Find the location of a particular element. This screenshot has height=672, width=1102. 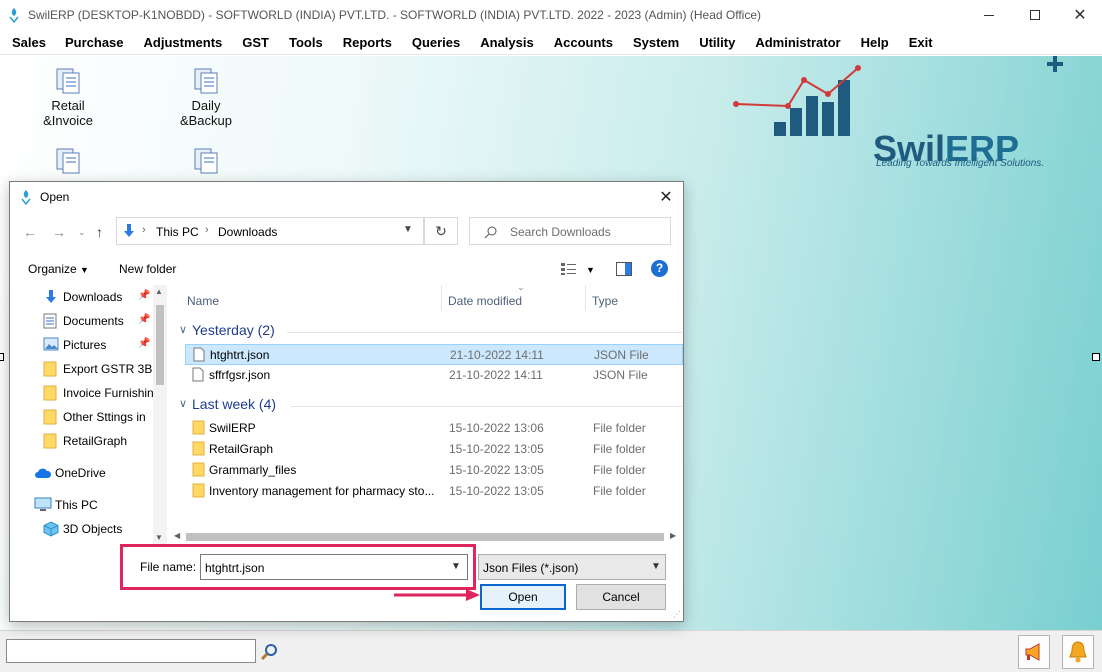

preview-pane-icon is located at coordinates (624, 269).